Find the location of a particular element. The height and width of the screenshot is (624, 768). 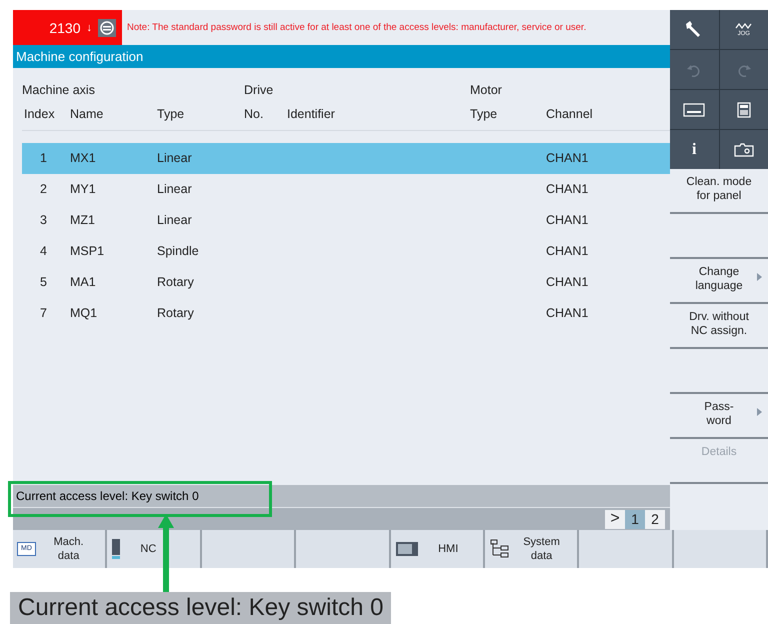

undo-icon is located at coordinates (694, 69).